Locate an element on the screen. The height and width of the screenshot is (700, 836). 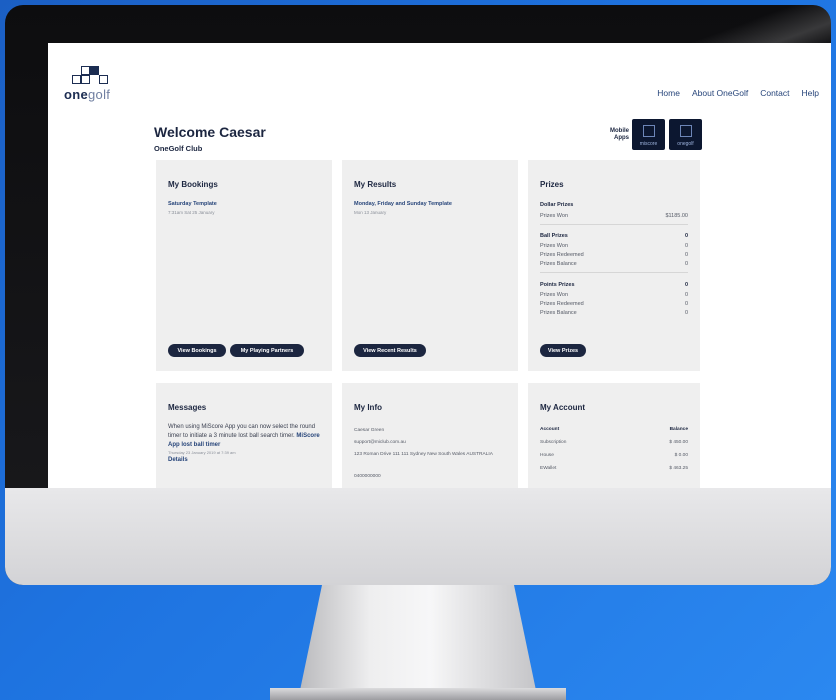
account-balance: $ 450.00 is located at coordinates (678, 442).